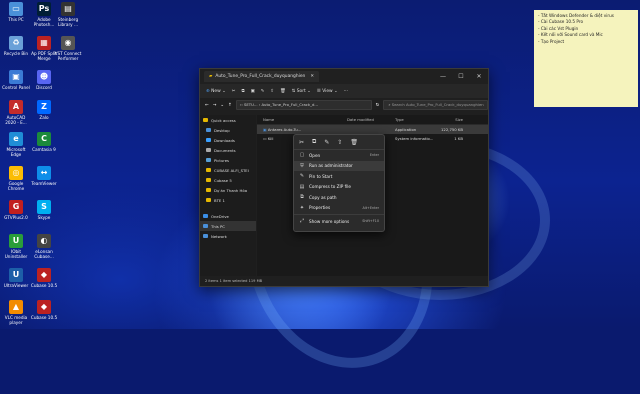  Describe the element at coordinates (16, 246) in the screenshot. I see `desktop-icon: U IObit Uninstaller` at that location.